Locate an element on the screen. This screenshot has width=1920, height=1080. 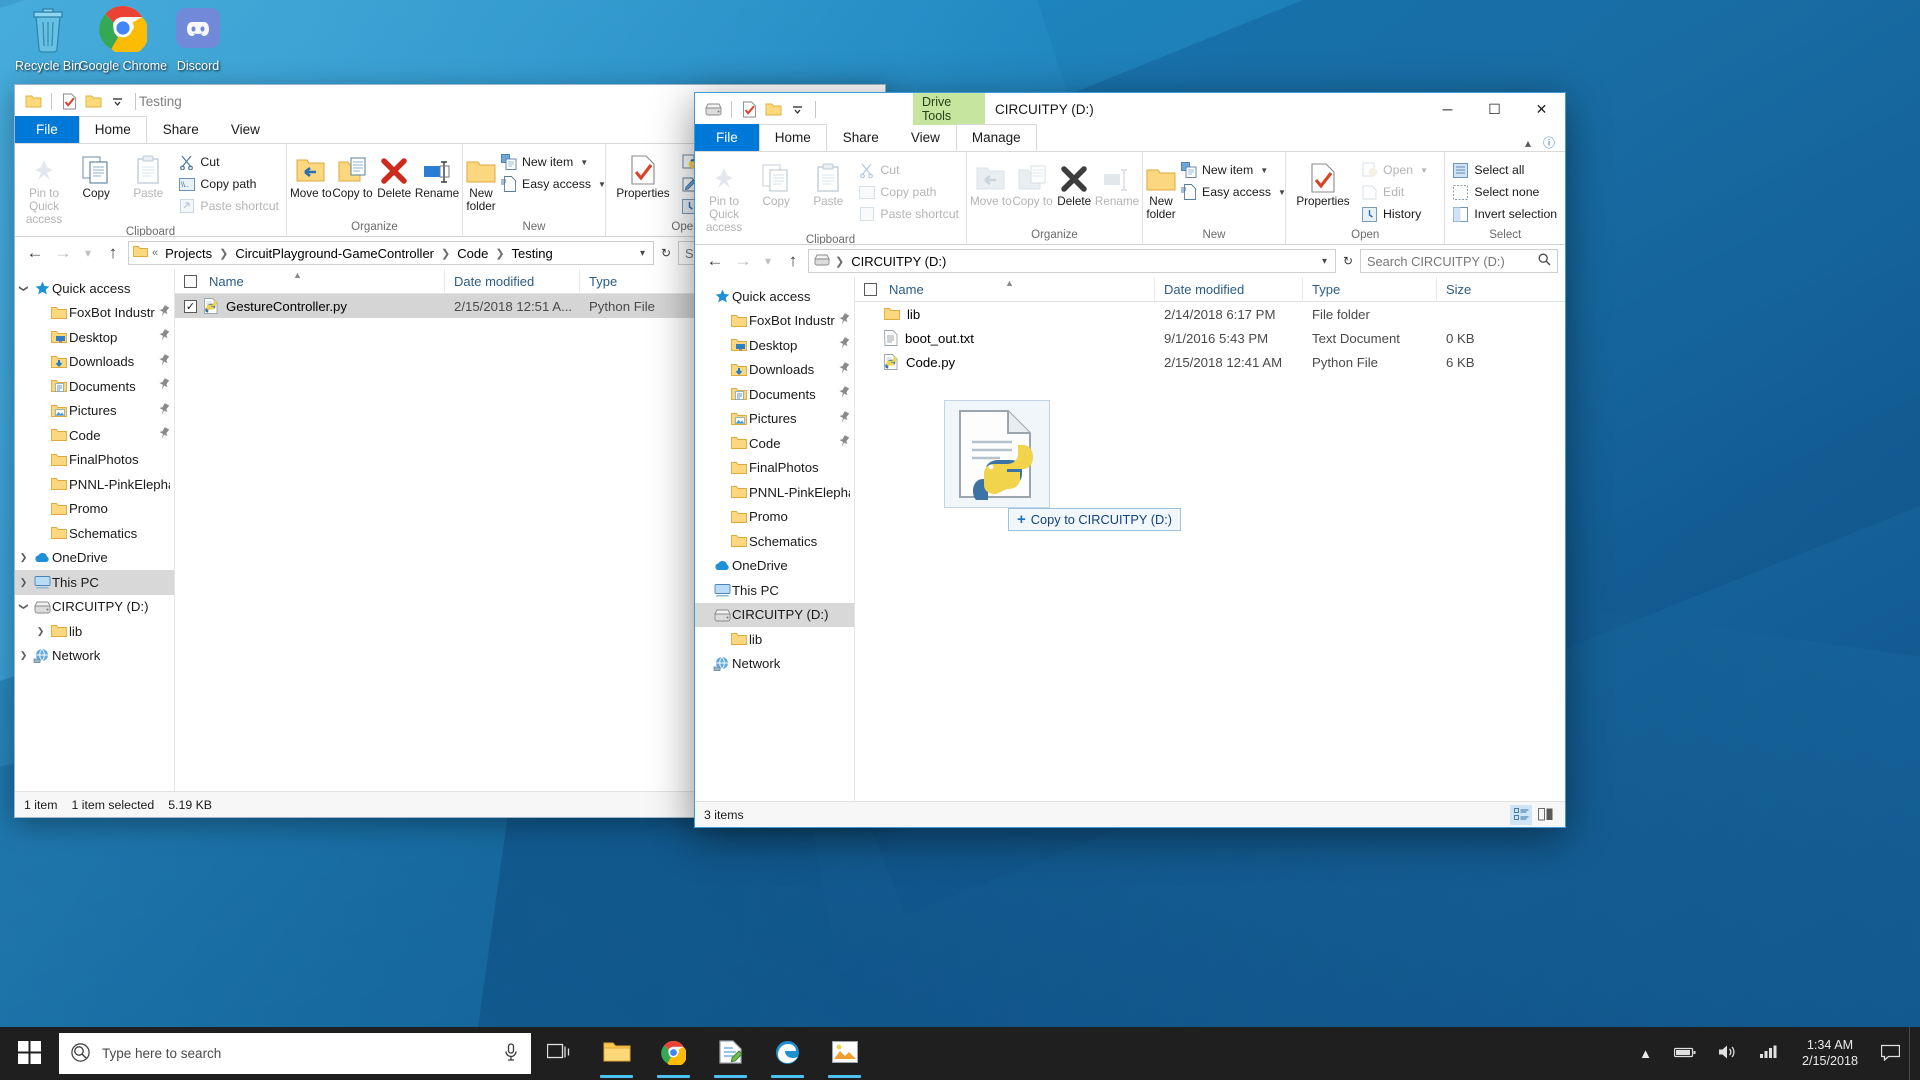
window-controls: ─ ☐ ✕ is located at coordinates (1494, 109).